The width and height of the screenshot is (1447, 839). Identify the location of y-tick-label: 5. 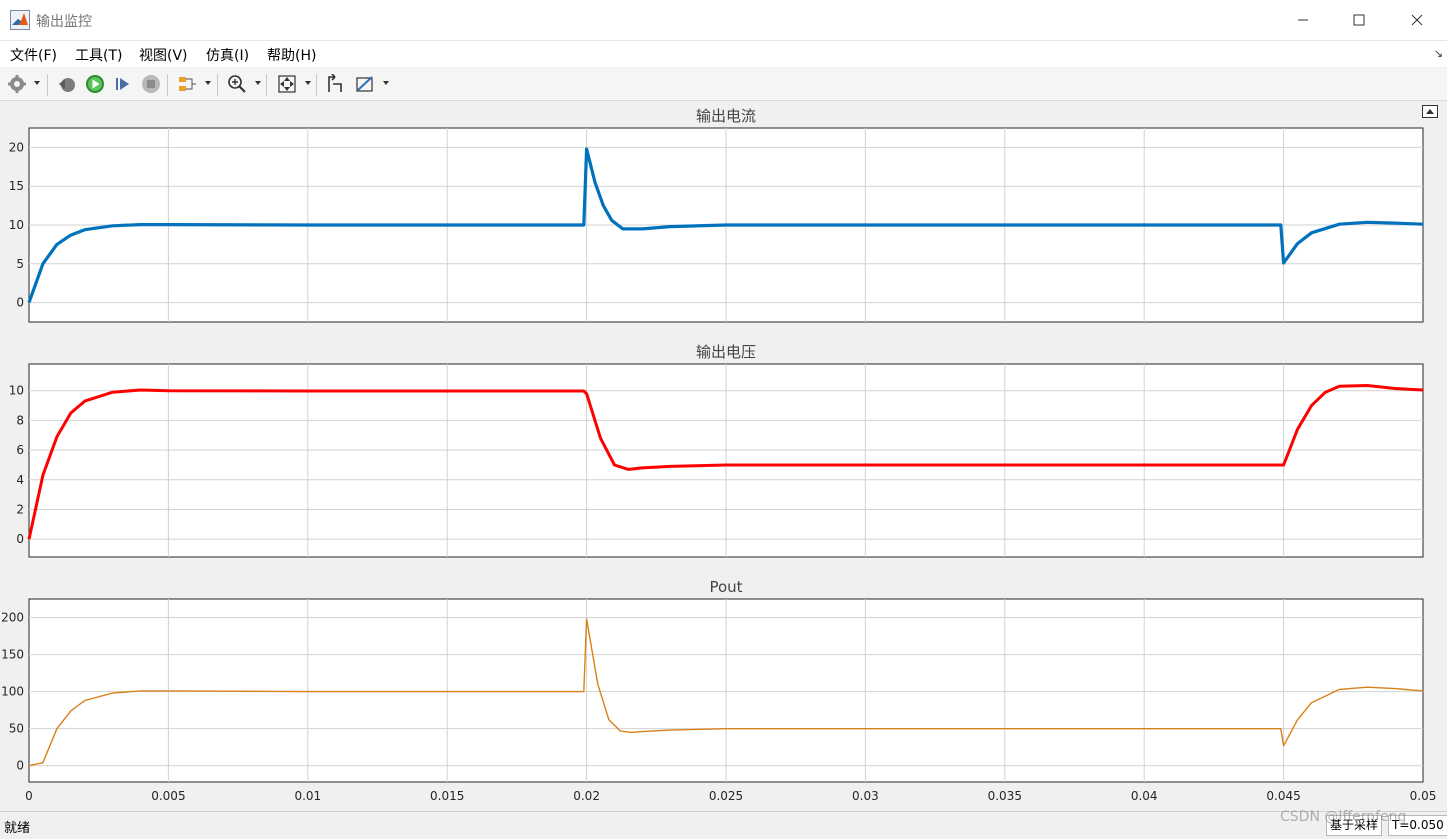
(20, 264).